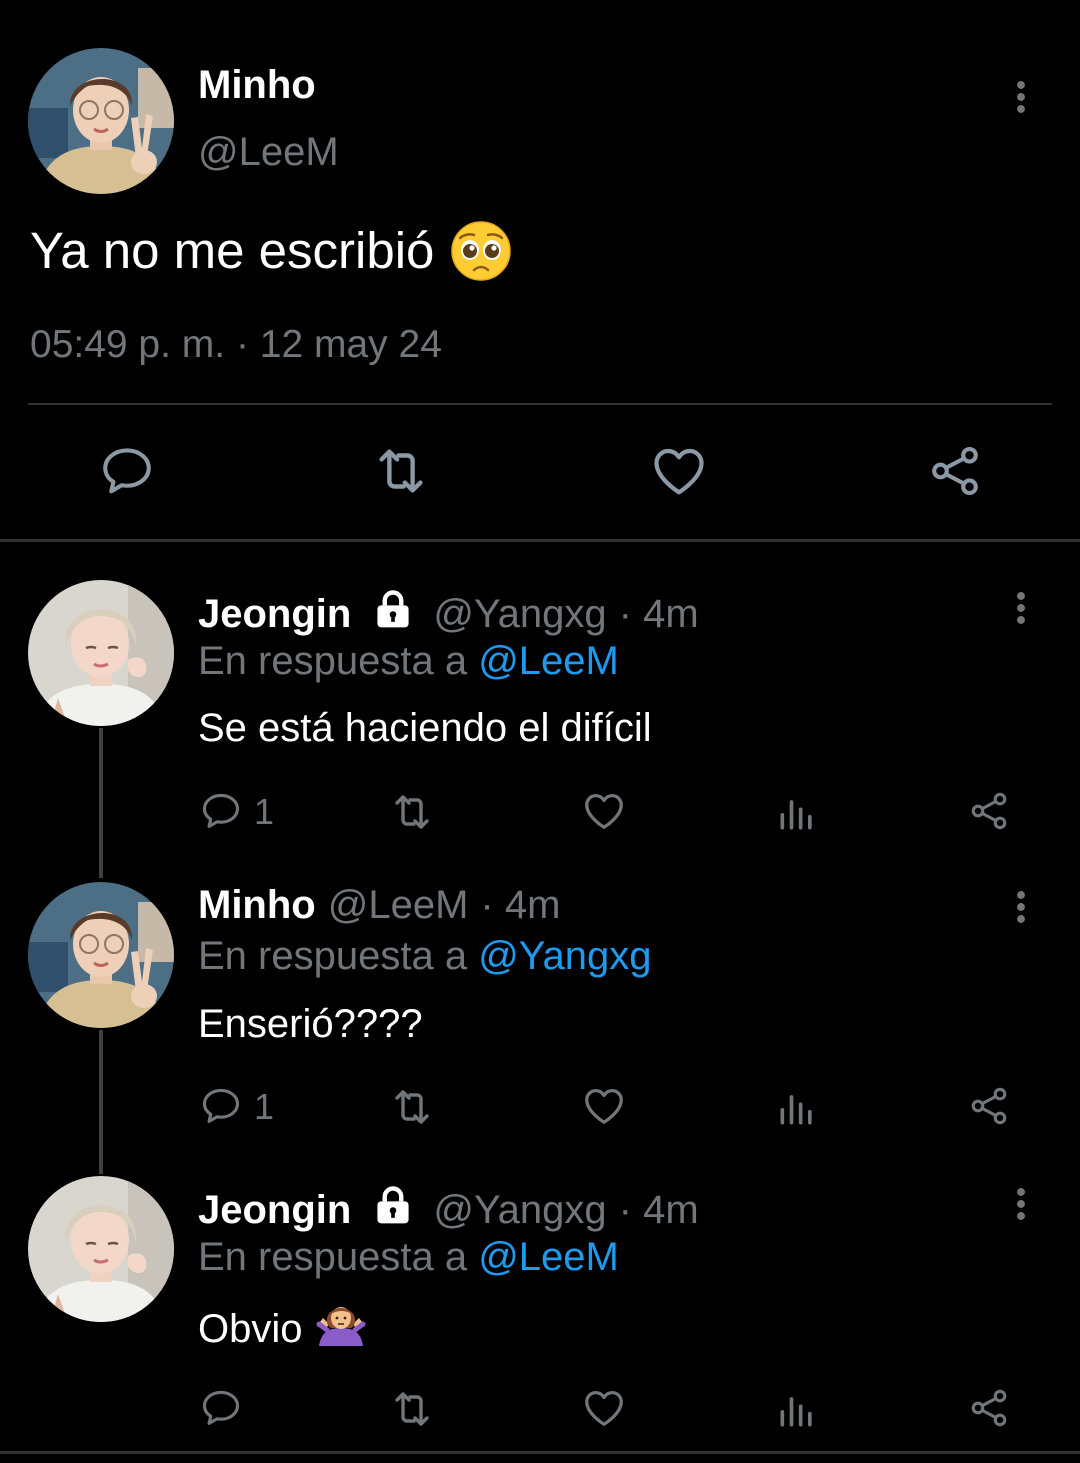  I want to click on reply-context: En respuesta a @Yangxg, so click(425, 956).